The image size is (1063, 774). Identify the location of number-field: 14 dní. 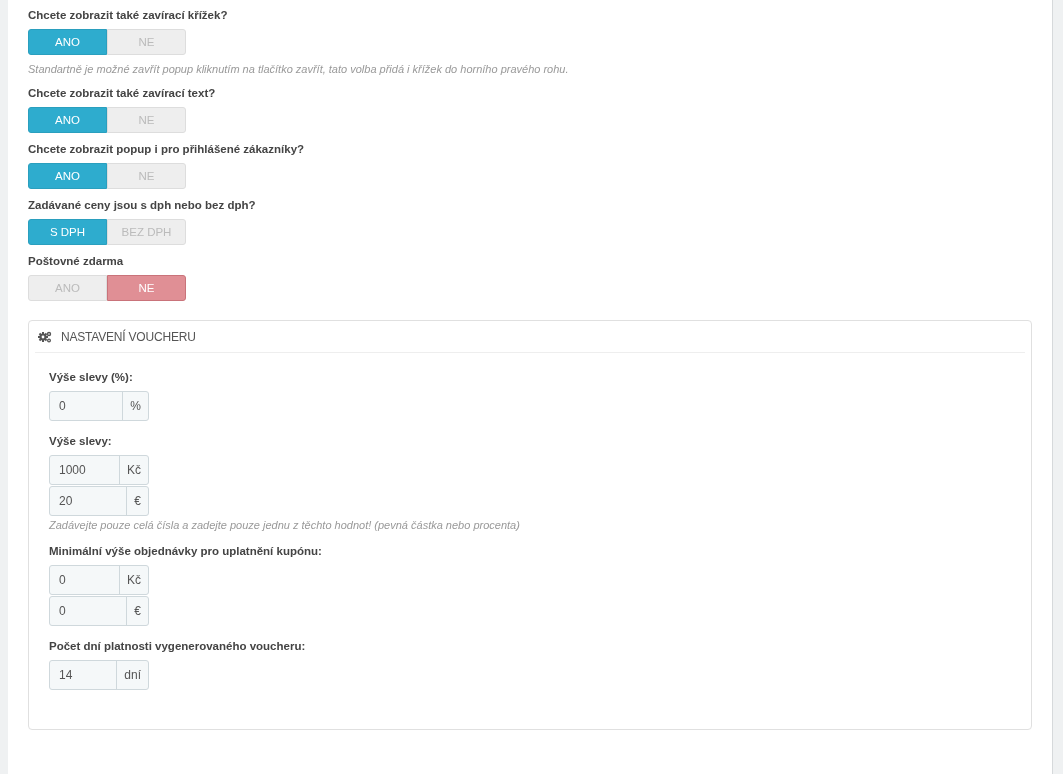
(99, 675).